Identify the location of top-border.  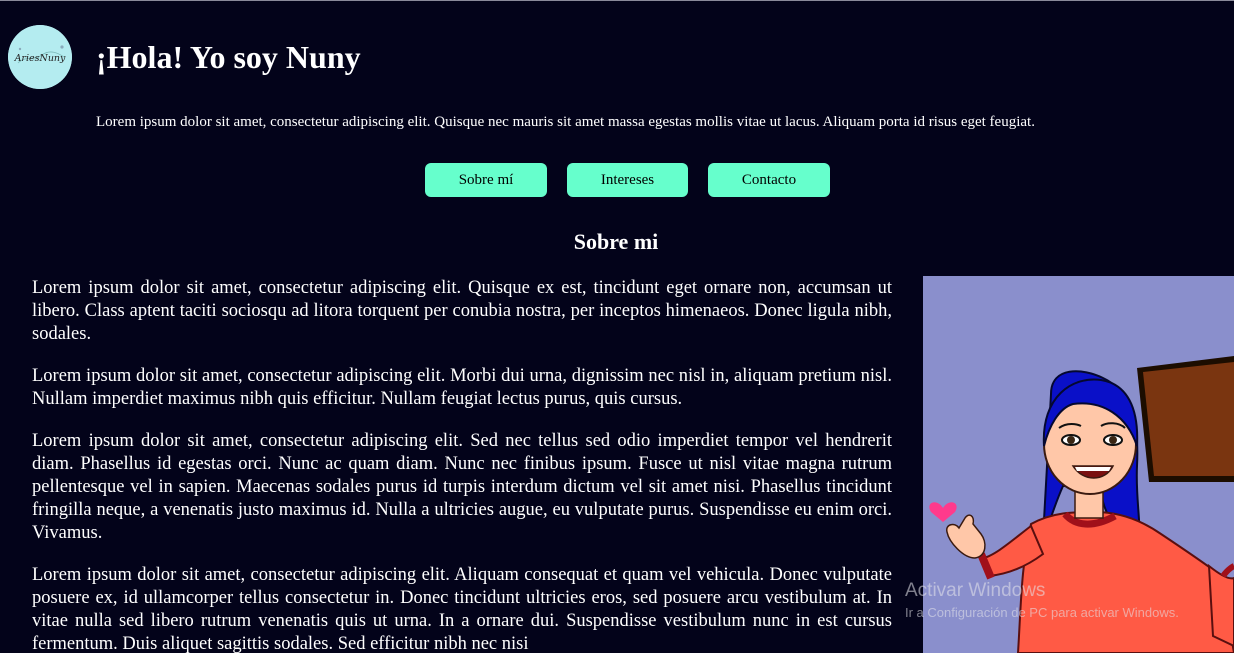
(617, 0).